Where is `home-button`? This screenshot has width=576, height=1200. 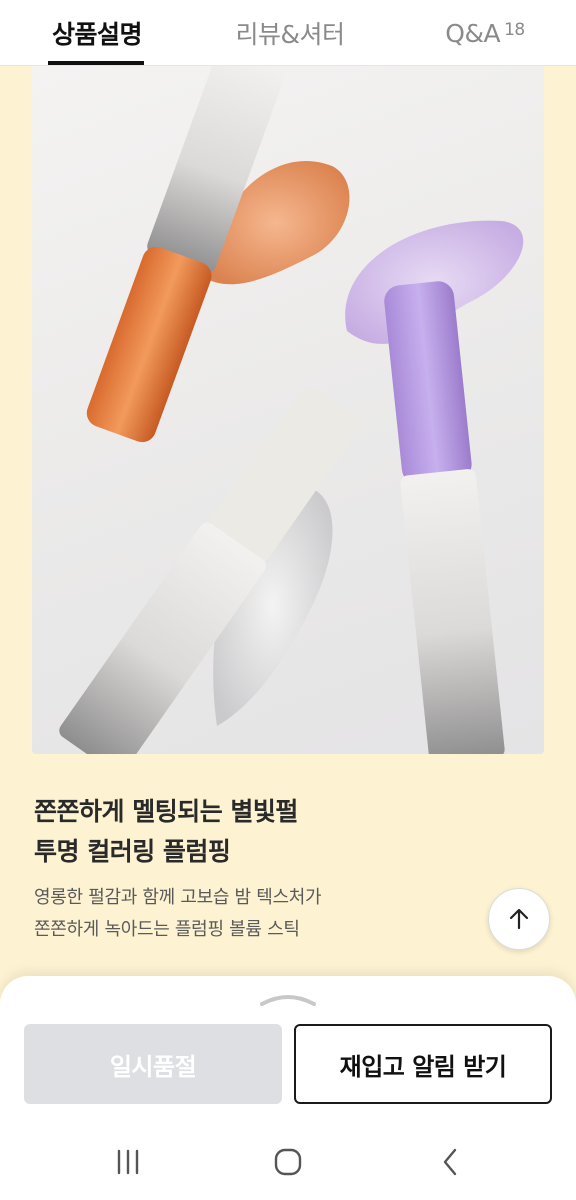 home-button is located at coordinates (288, 1162).